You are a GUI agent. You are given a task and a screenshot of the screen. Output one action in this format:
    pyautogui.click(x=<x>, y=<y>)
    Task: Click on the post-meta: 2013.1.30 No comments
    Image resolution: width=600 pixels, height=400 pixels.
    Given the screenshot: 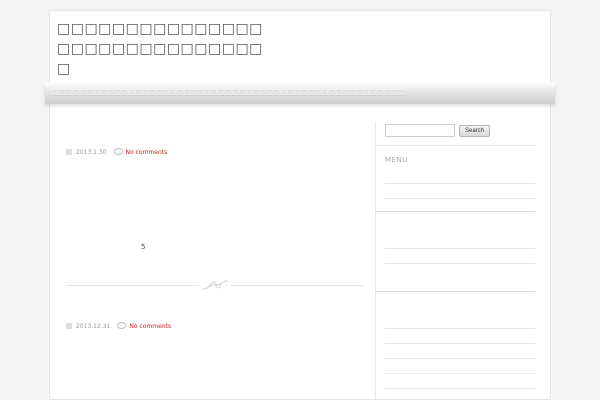 What is the action you would take?
    pyautogui.click(x=116, y=152)
    